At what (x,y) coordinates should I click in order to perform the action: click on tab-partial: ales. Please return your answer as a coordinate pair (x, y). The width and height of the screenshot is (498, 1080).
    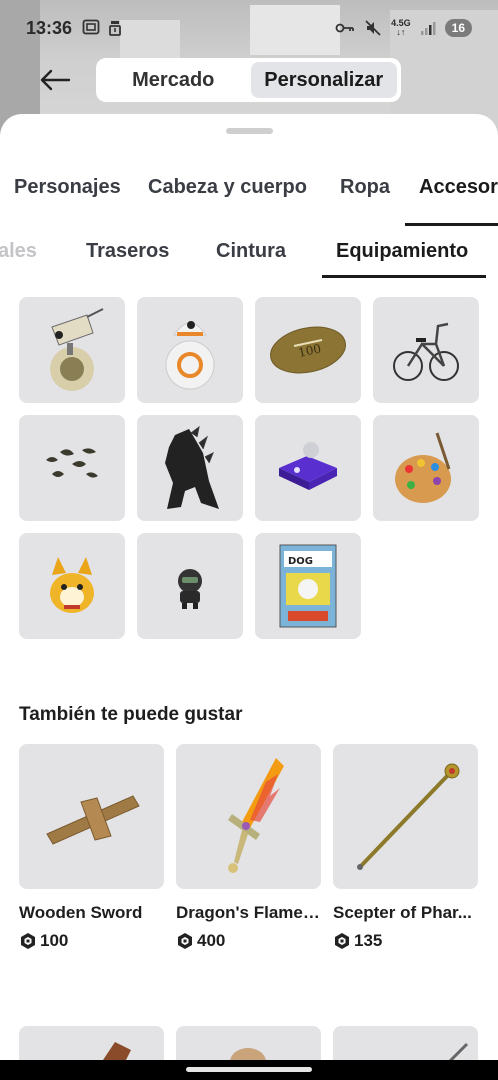
    Looking at the image, I should click on (18, 251).